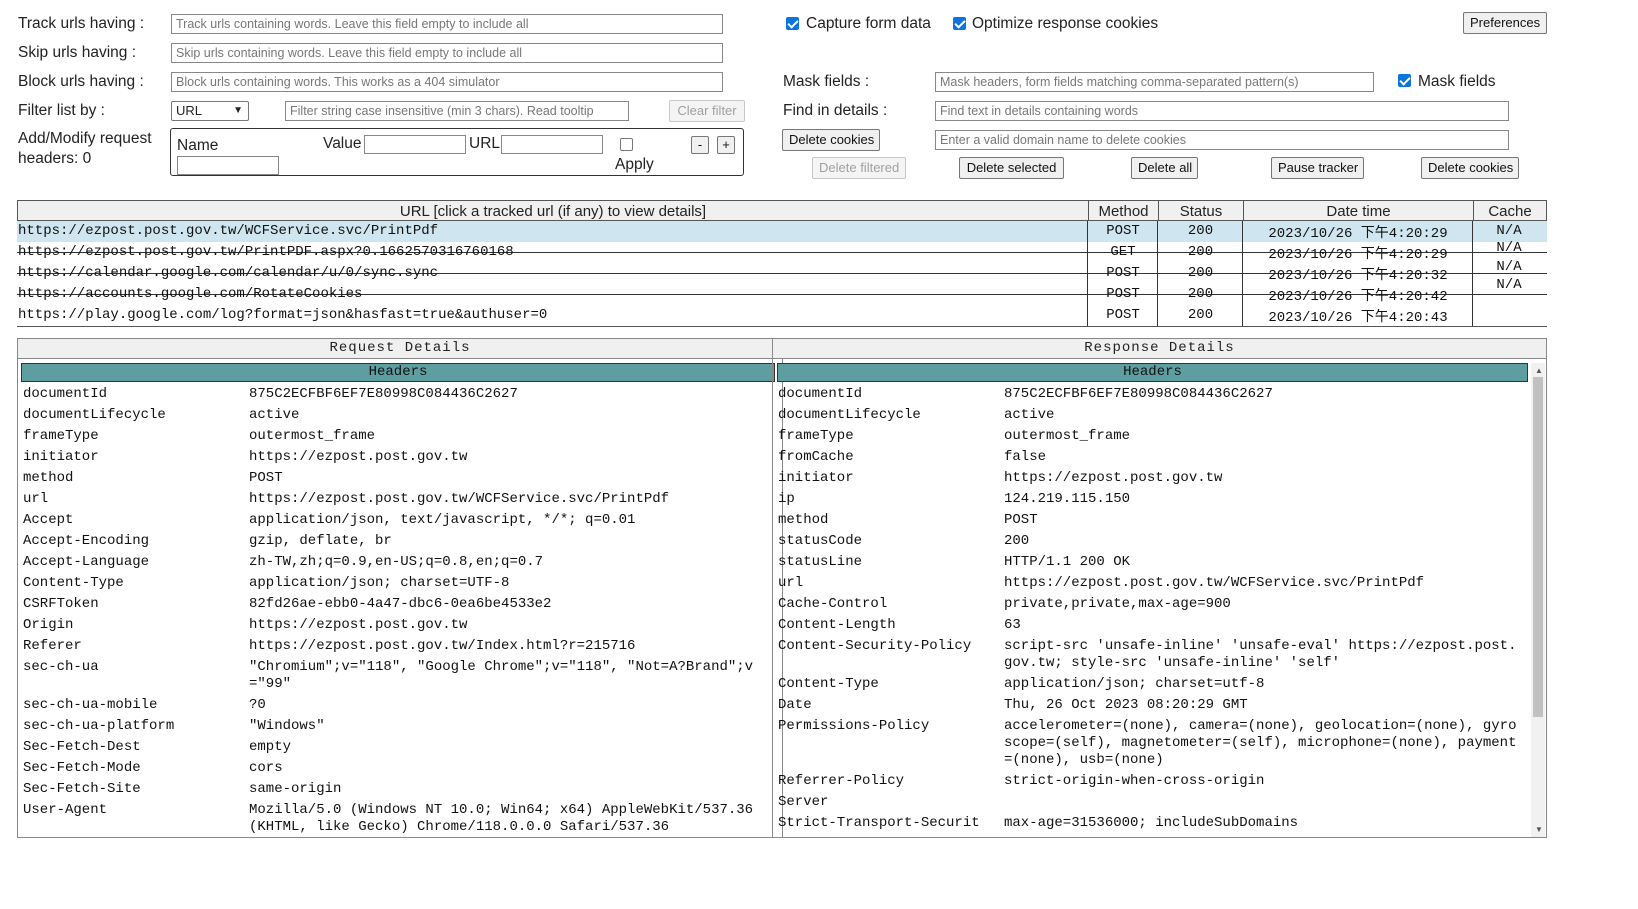 This screenshot has height=909, width=1638. What do you see at coordinates (65, 394) in the screenshot?
I see `header-key: documentId` at bounding box center [65, 394].